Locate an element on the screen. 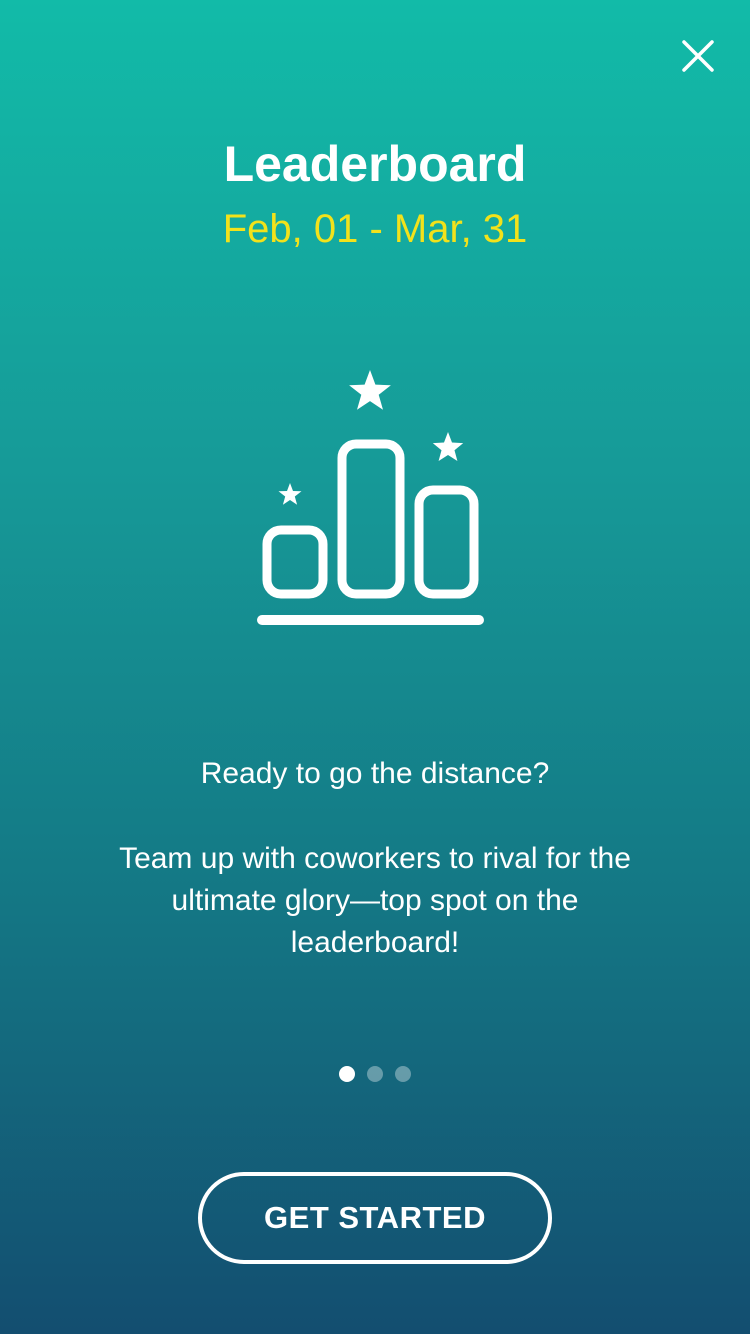  podium-bar-left is located at coordinates (295, 562).